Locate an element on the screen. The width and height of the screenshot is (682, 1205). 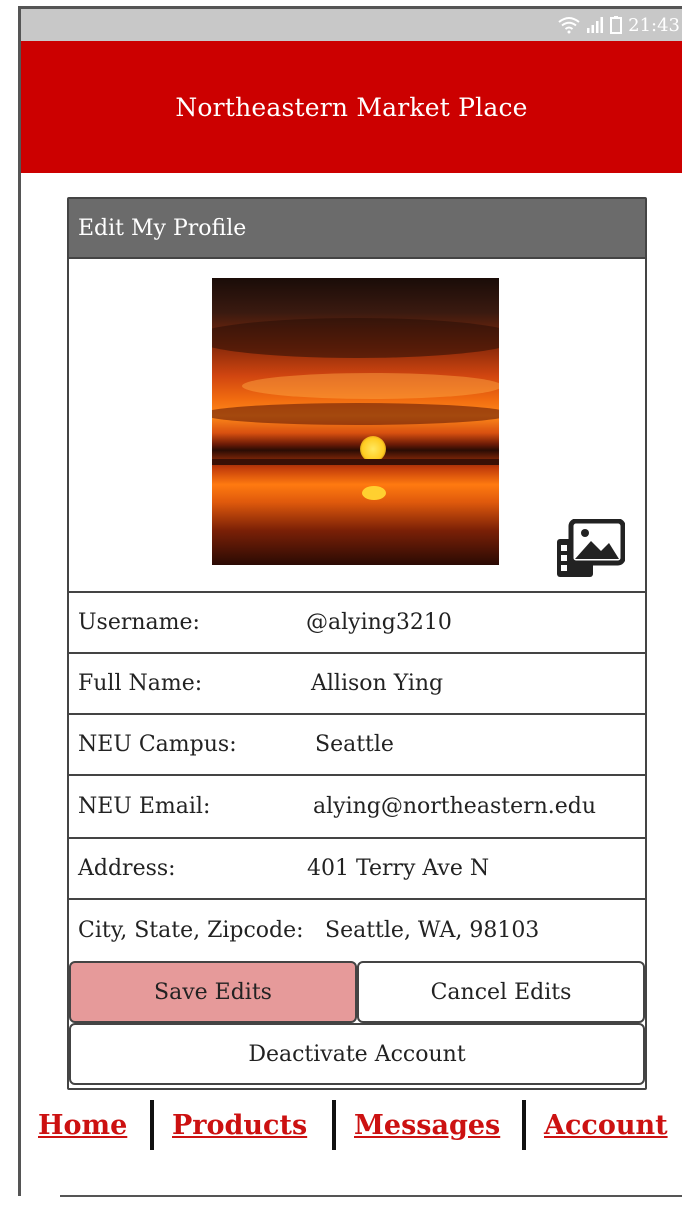
gallery-icon is located at coordinates (590, 548).